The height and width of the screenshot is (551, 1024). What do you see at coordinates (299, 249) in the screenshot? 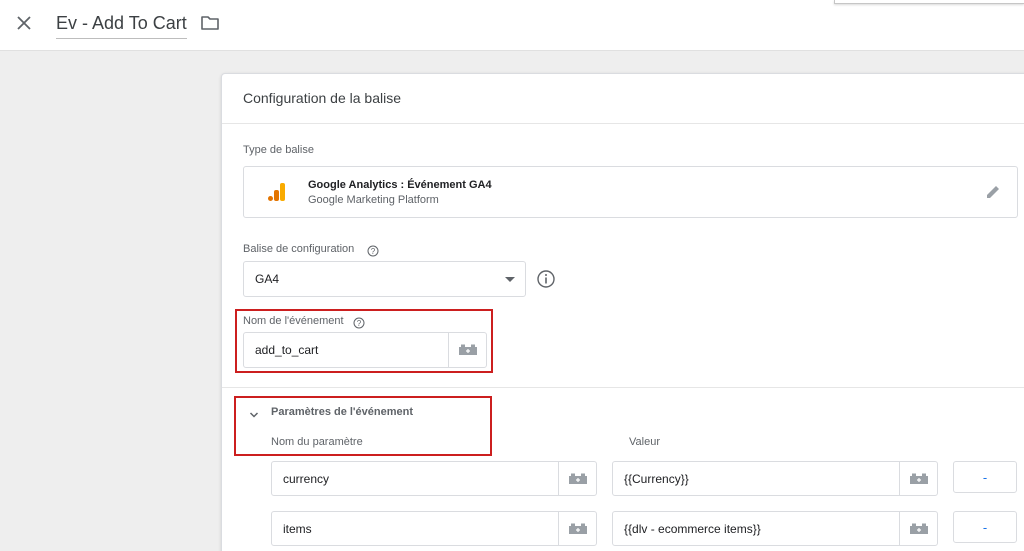
I see `config-tag-label: Balise de configuration` at bounding box center [299, 249].